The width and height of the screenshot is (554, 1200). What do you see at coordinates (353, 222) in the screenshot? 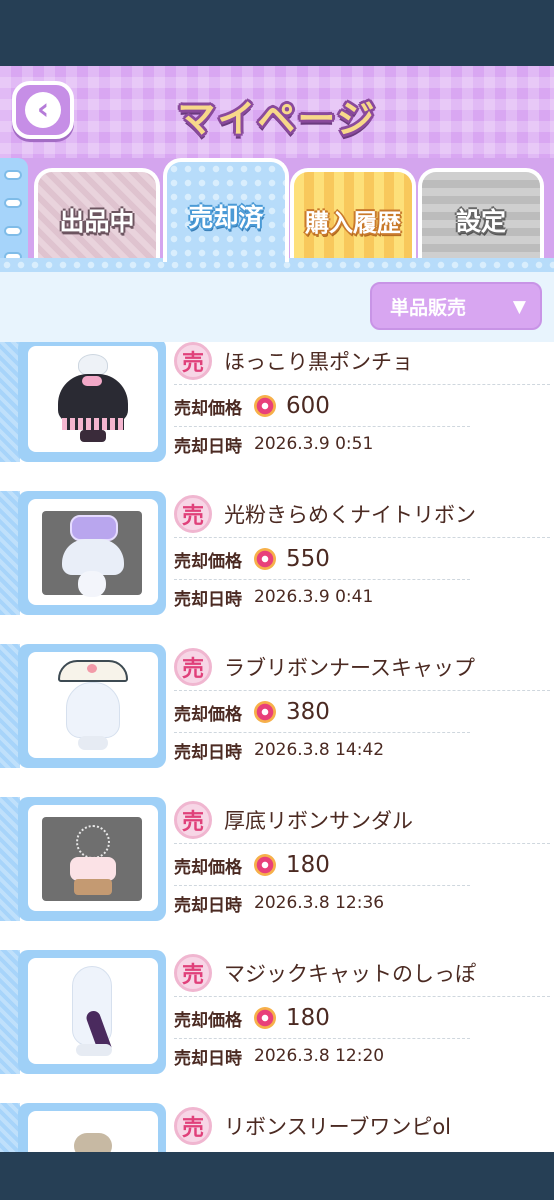
I see `tab-label: 購入履歴` at bounding box center [353, 222].